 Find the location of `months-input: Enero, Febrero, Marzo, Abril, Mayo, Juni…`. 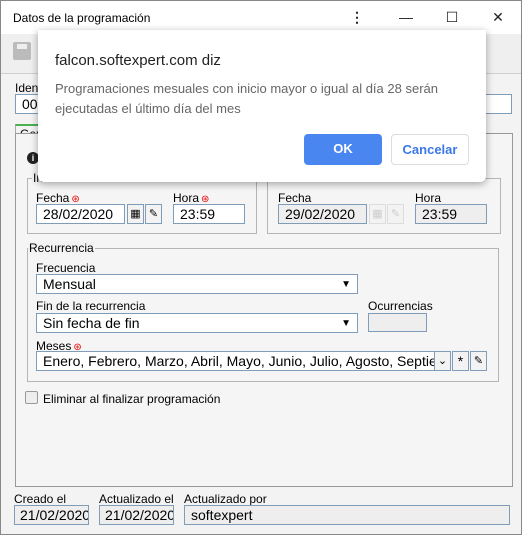

months-input: Enero, Febrero, Marzo, Abril, Mayo, Juni… is located at coordinates (235, 361).